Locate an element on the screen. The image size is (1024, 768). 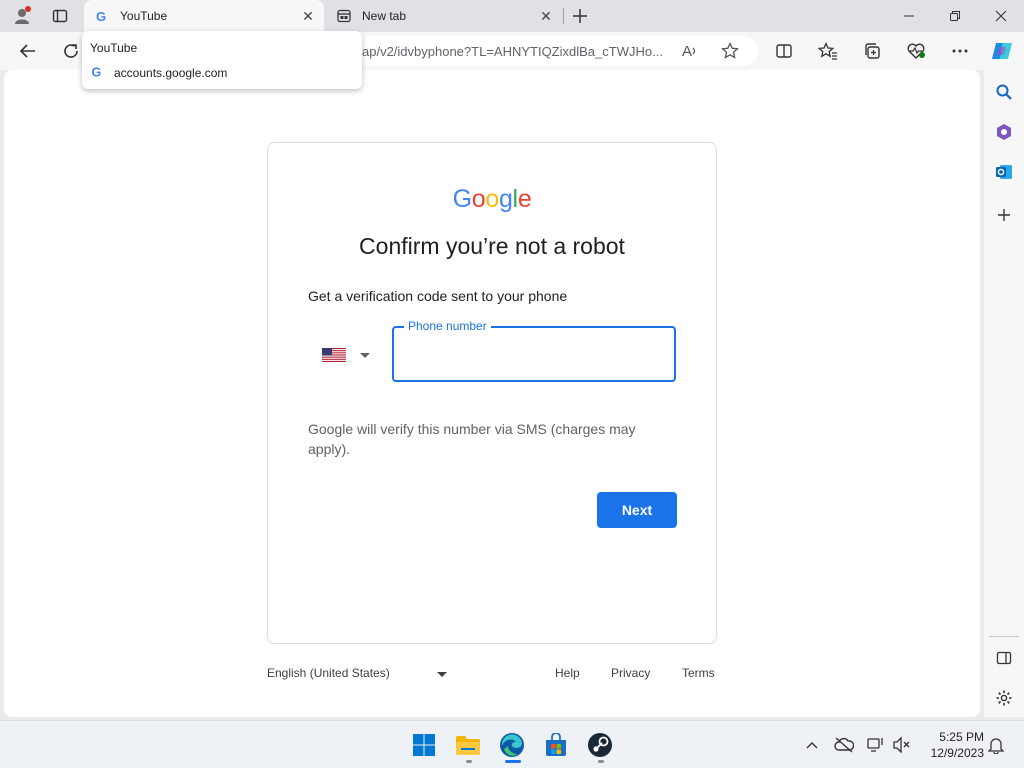
edge-taskbar-button is located at coordinates (512, 745).